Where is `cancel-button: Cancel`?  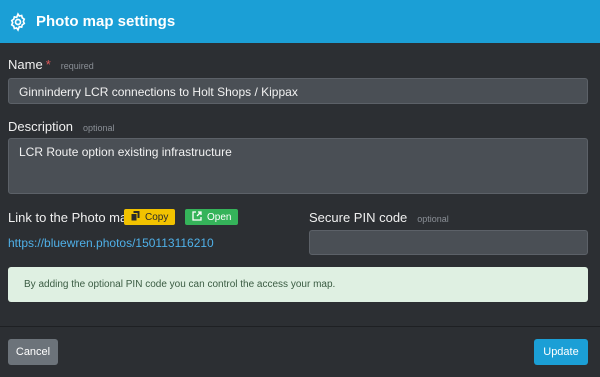 cancel-button: Cancel is located at coordinates (33, 352).